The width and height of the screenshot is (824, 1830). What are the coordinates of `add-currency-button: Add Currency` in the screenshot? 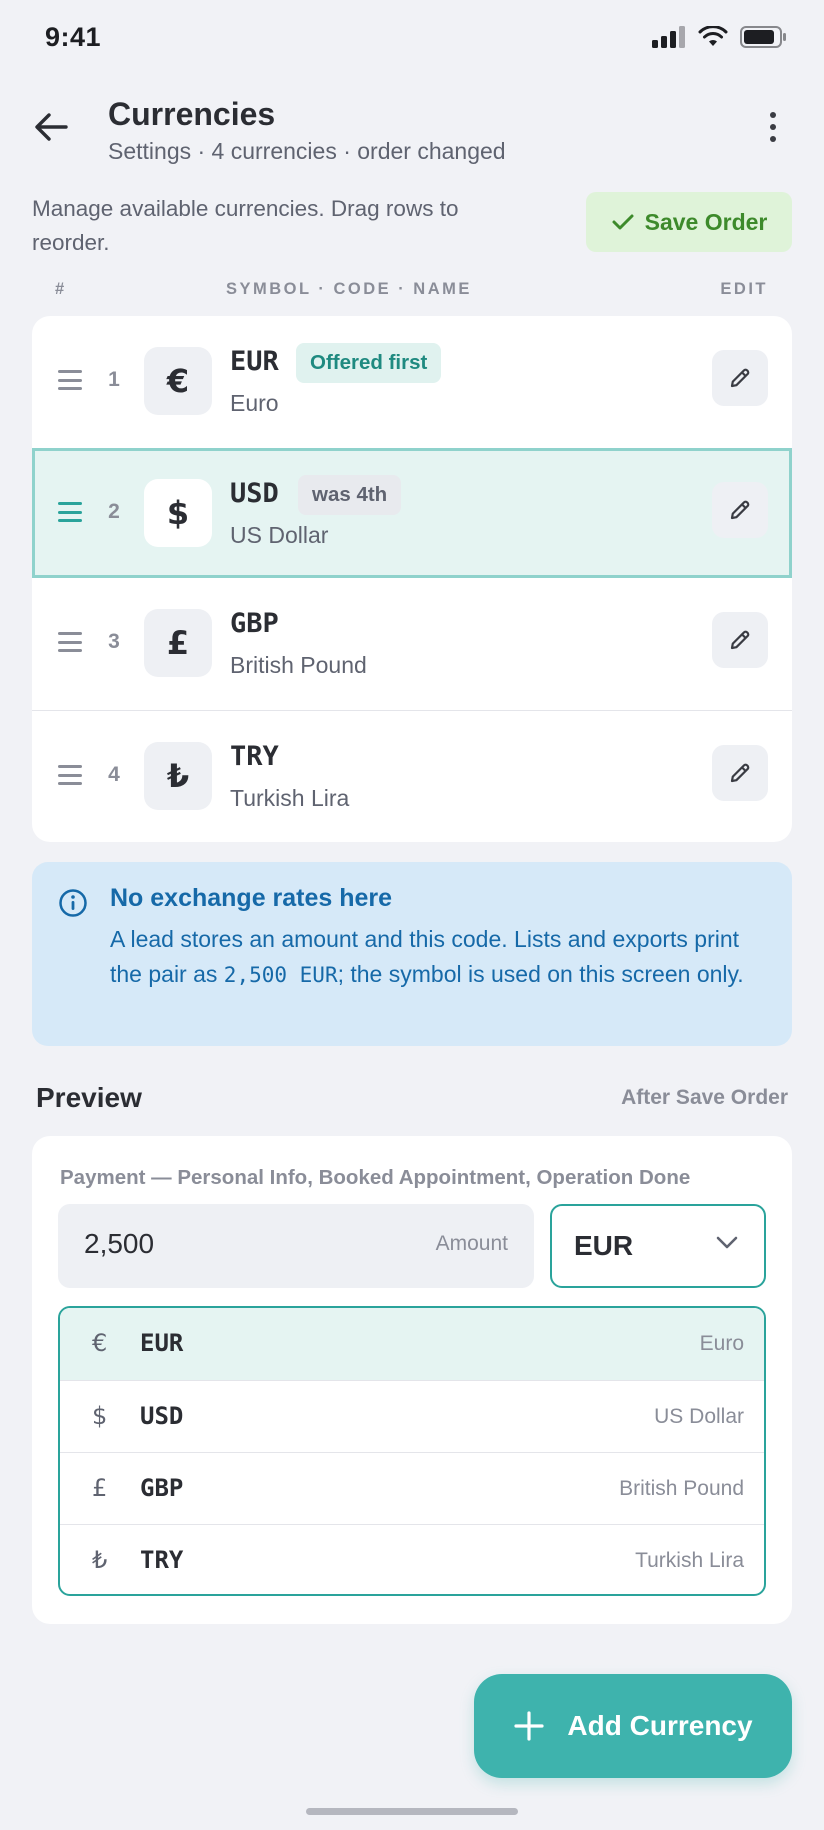 It's located at (633, 1726).